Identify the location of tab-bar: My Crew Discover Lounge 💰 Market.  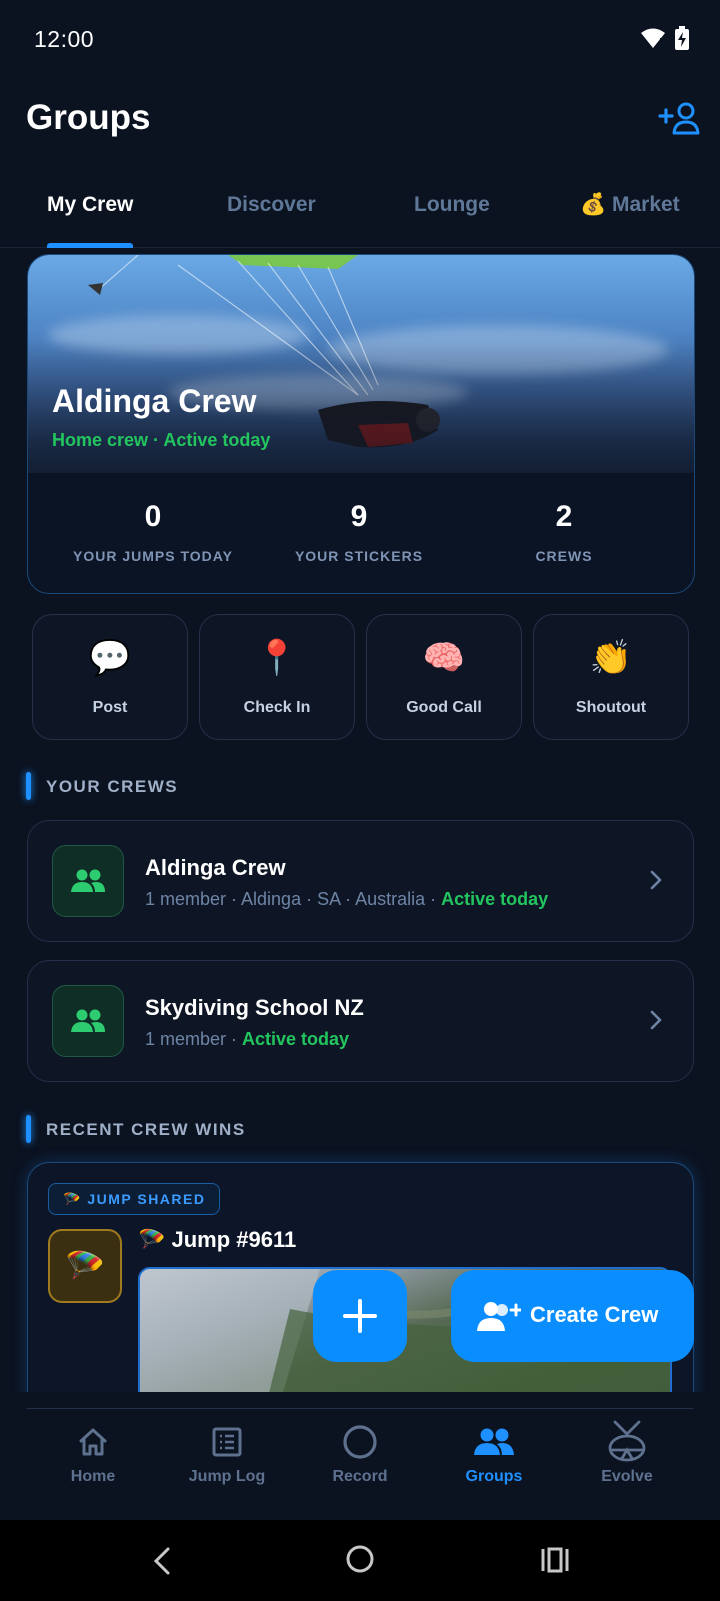
(360, 211).